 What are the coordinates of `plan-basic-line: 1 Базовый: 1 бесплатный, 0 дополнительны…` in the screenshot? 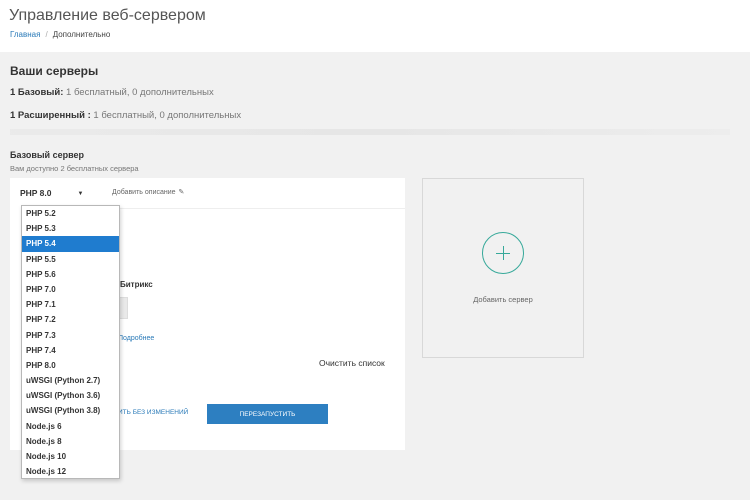 It's located at (112, 92).